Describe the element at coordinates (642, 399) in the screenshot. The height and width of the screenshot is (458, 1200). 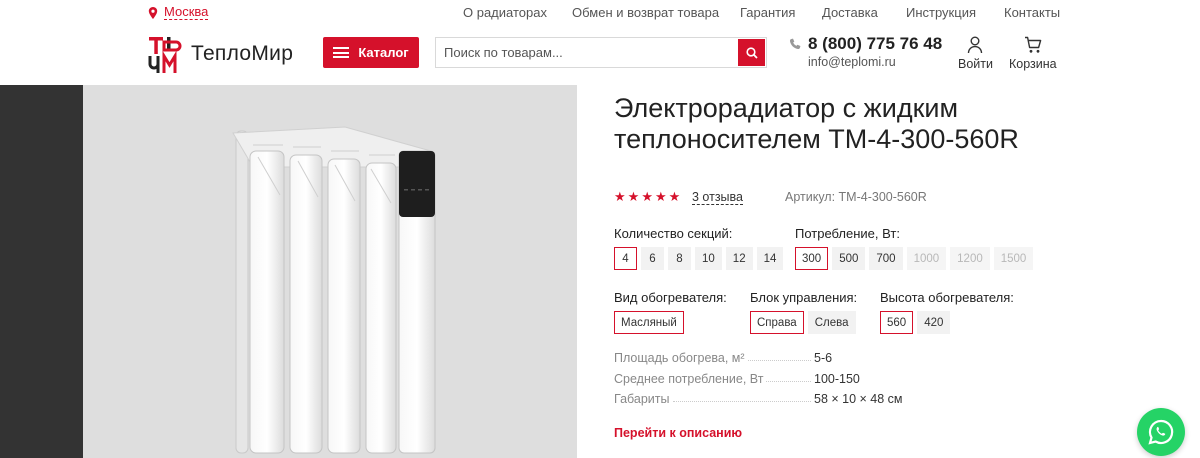
I see `spec-key: Габариты` at that location.